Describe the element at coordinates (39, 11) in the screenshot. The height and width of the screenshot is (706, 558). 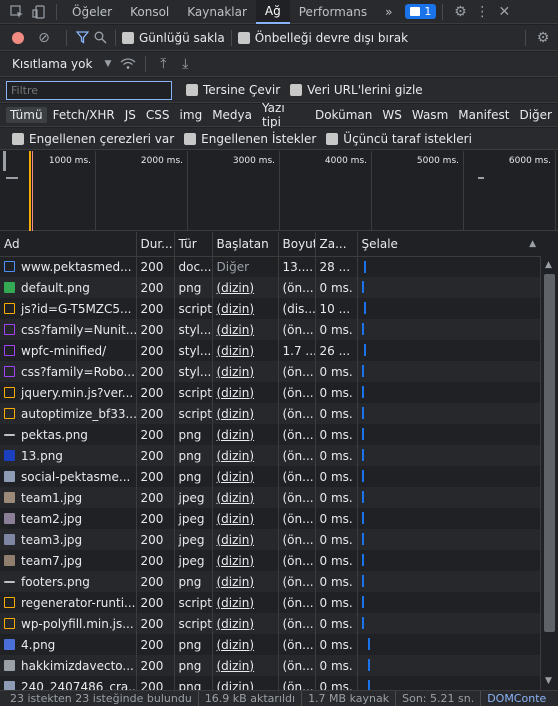
I see `device-toolbar-icon` at that location.